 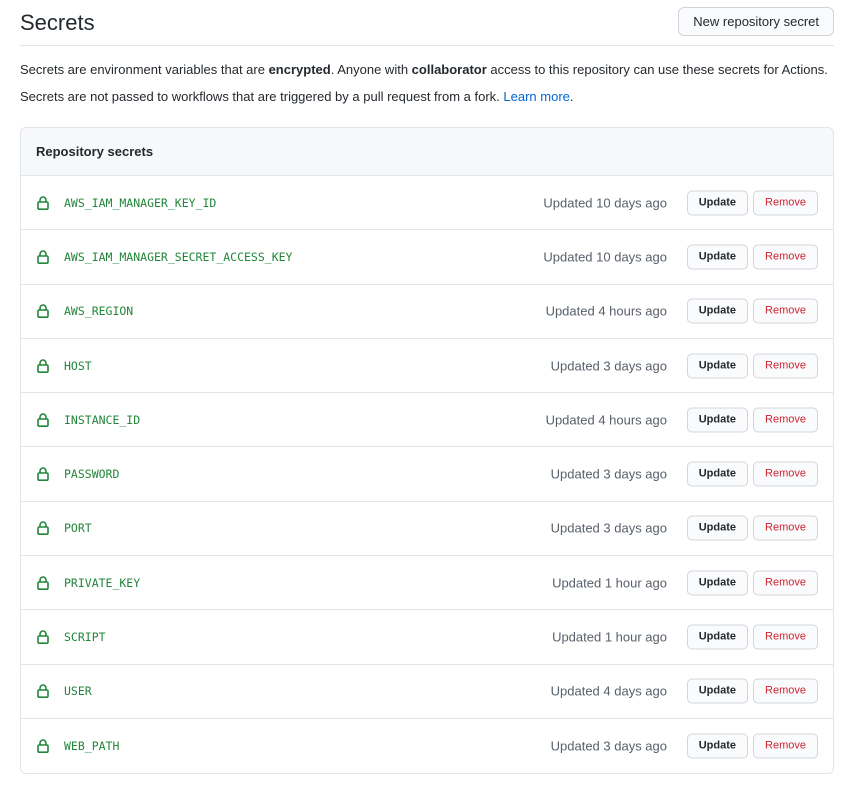 What do you see at coordinates (427, 366) in the screenshot?
I see `secret-row: HOST Updated 3 days ago Update Remove` at bounding box center [427, 366].